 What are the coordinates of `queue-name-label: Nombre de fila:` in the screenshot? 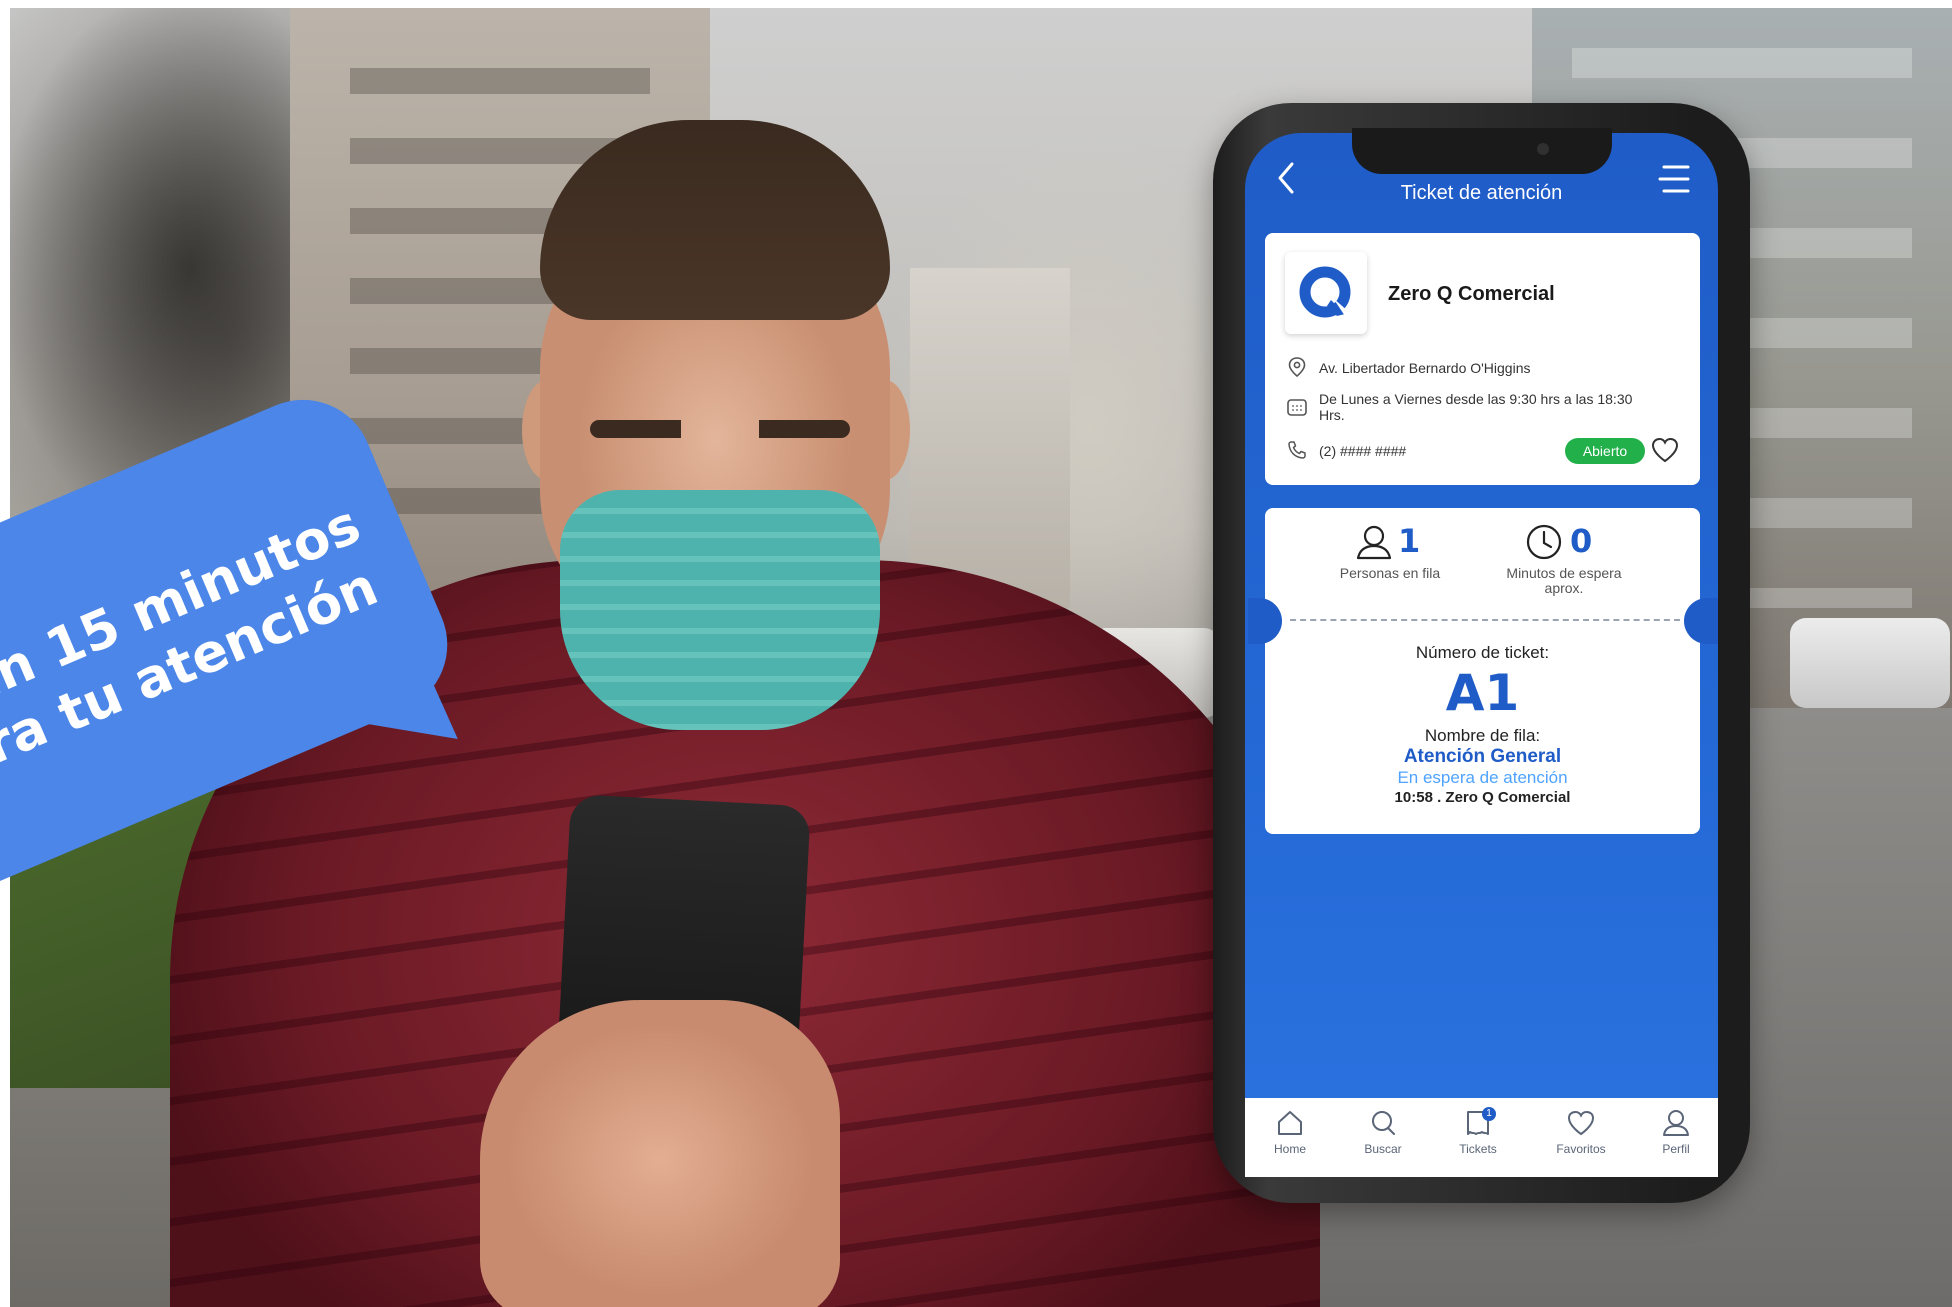 It's located at (1482, 735).